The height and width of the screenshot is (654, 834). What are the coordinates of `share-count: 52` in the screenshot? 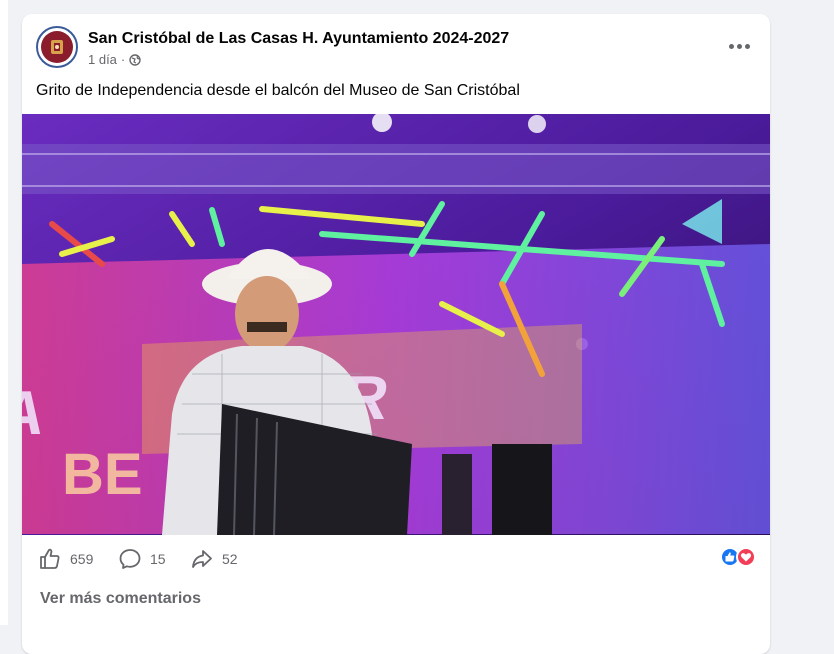 It's located at (230, 559).